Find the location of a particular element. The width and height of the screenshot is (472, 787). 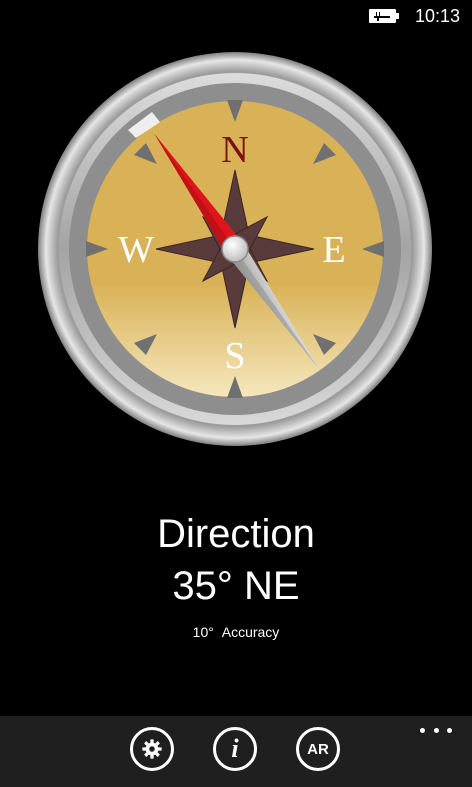

north-label: N is located at coordinates (234, 150).